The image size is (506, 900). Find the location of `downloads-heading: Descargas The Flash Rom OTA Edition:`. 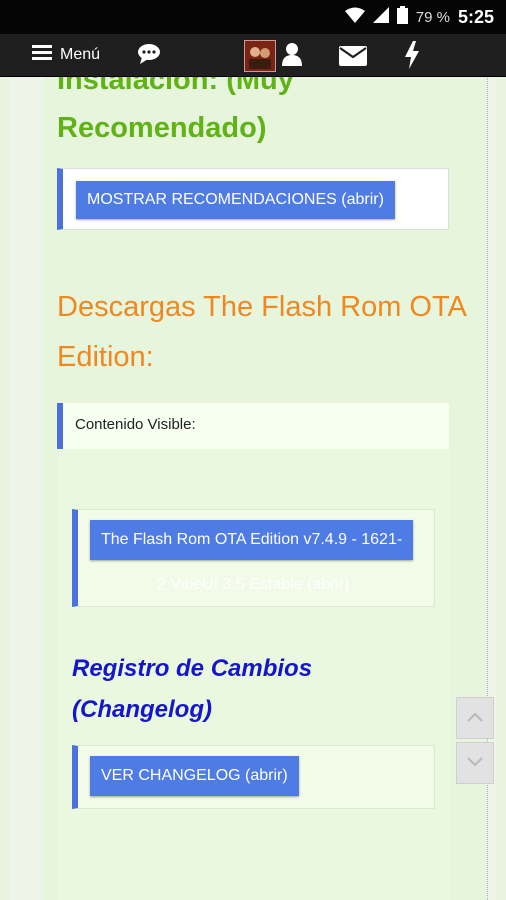

downloads-heading: Descargas The Flash Rom OTA Edition: is located at coordinates (261, 332).